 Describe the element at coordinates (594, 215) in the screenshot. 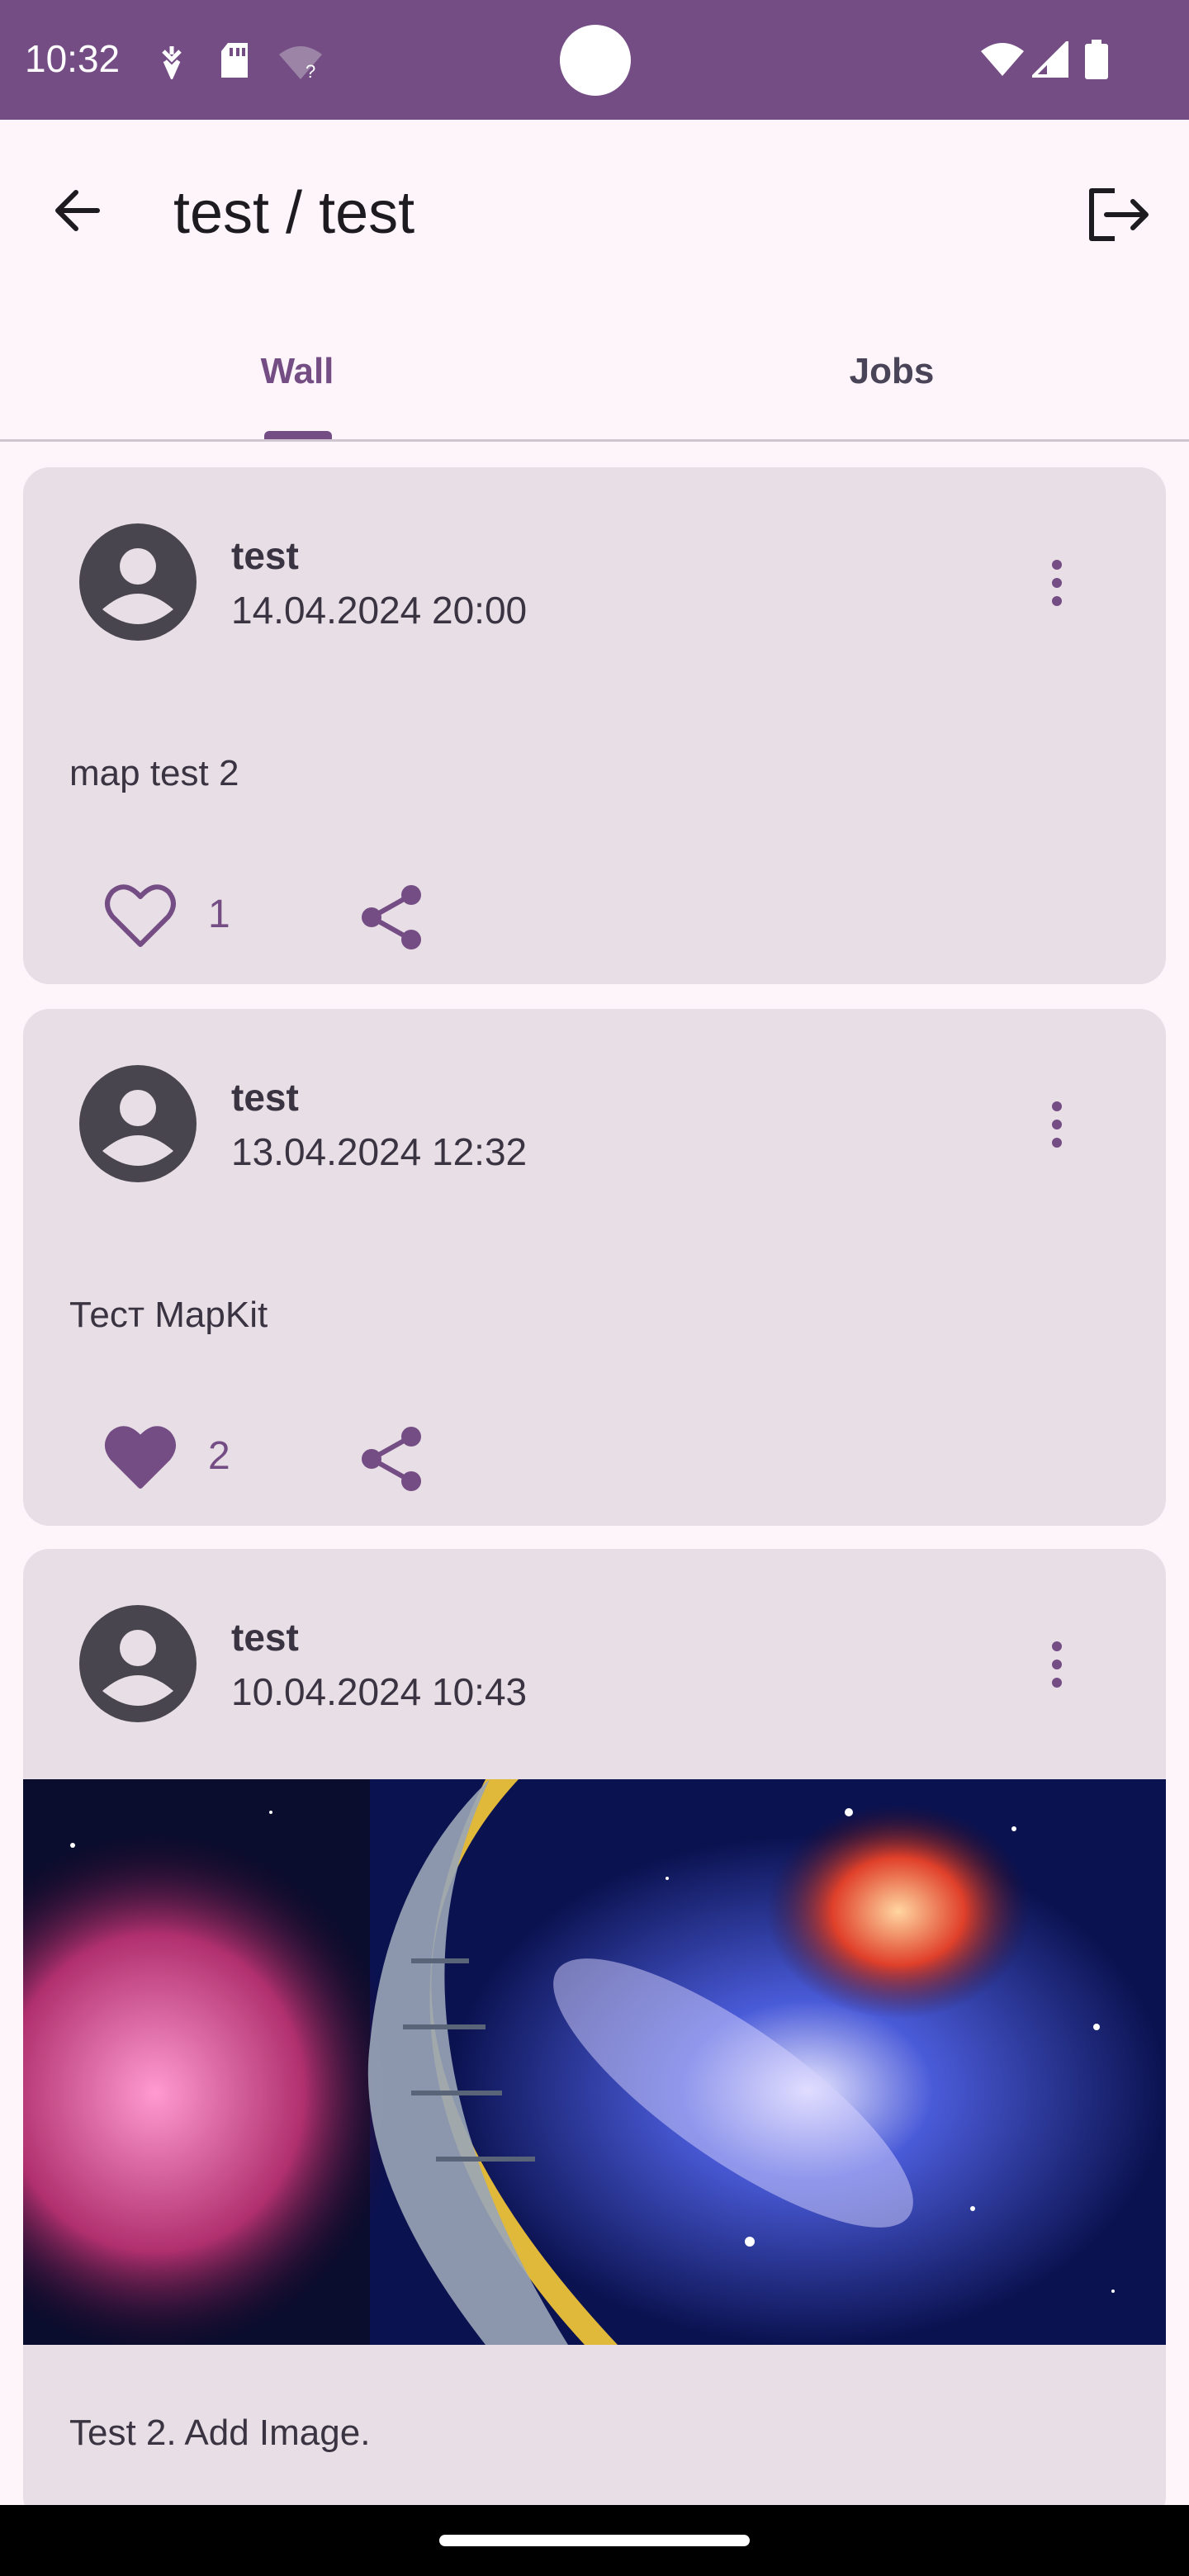

I see `app-bar: test / test` at that location.